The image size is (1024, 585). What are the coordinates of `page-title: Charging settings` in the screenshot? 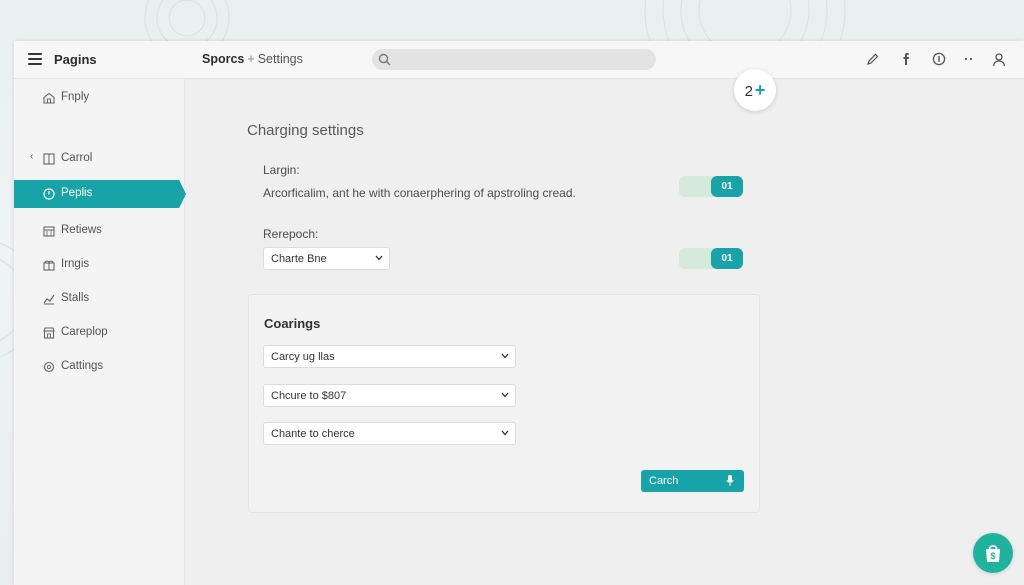 It's located at (305, 130).